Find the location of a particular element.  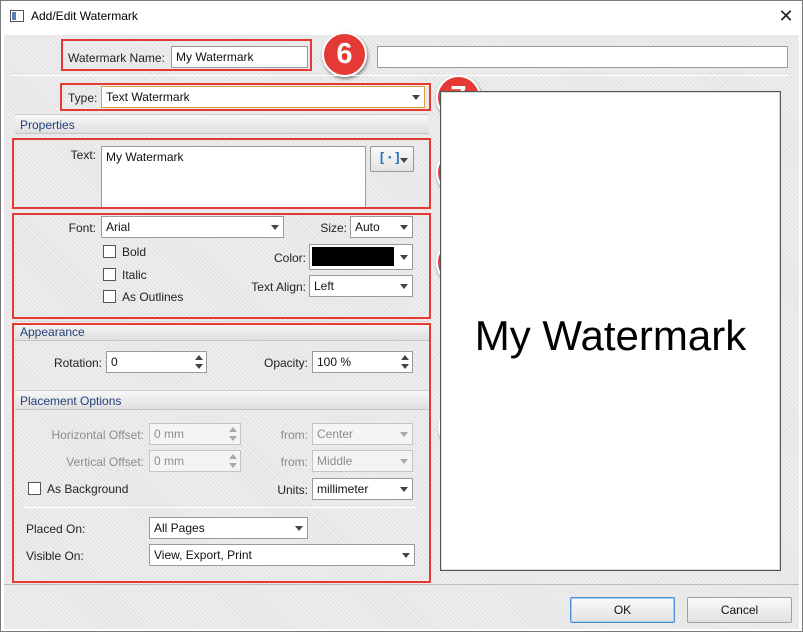

window-title: Add/Edit Watermark is located at coordinates (84, 16).